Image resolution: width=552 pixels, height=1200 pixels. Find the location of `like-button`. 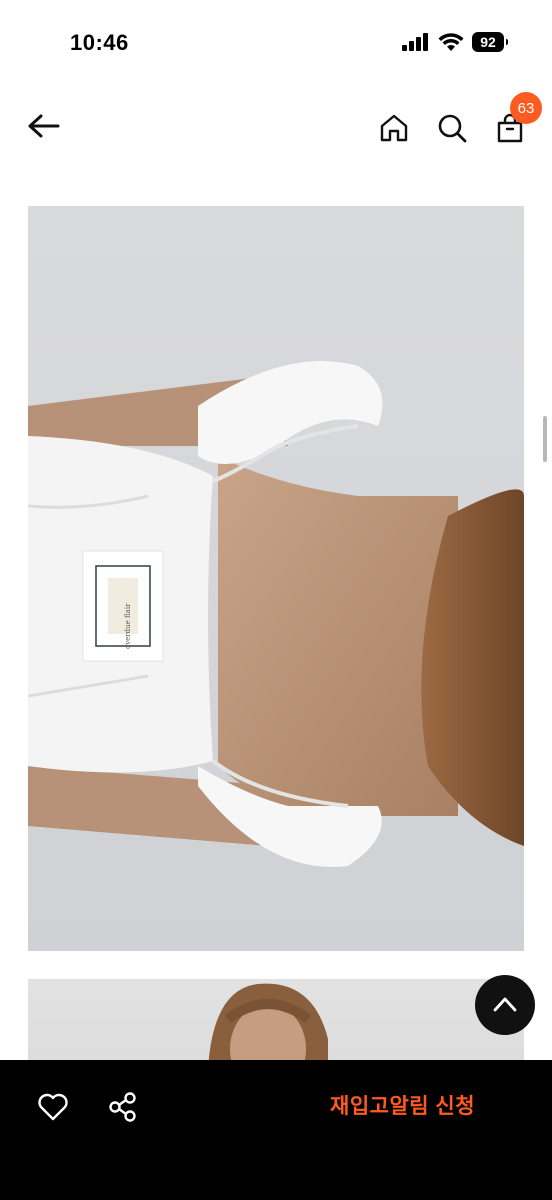

like-button is located at coordinates (53, 1107).